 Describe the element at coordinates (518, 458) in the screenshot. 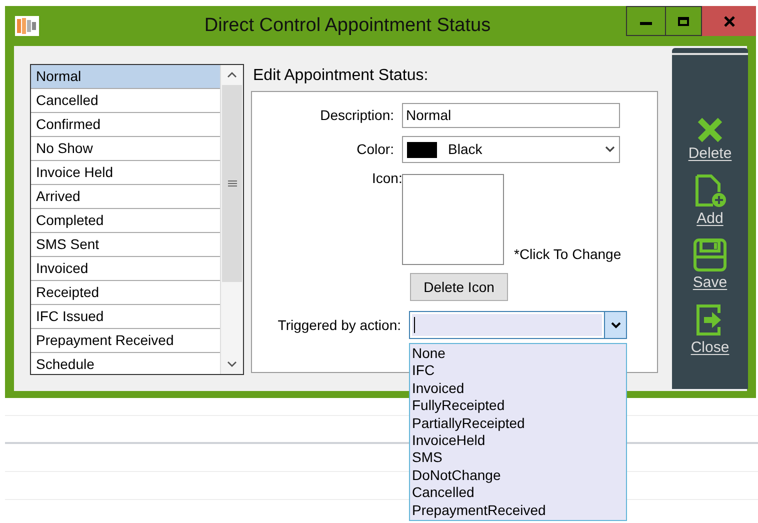

I see `dropdown-option: SMS` at that location.